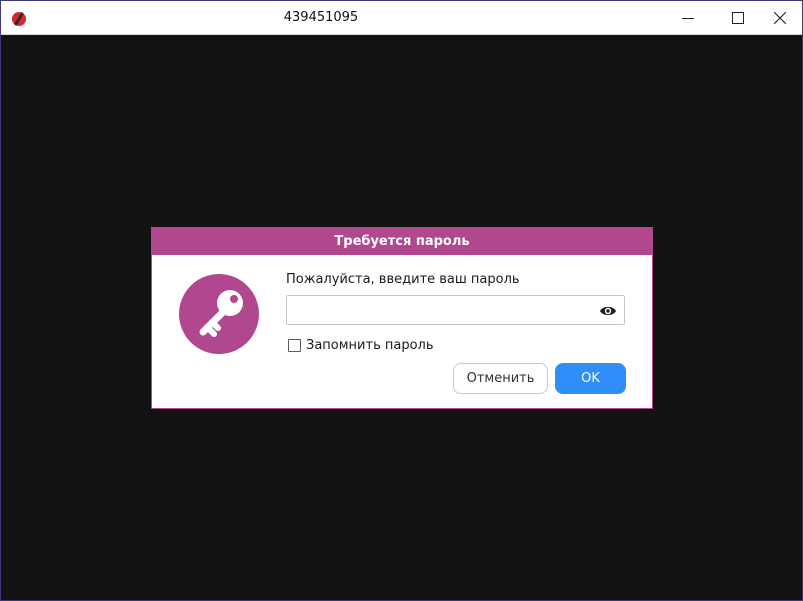 This screenshot has height=601, width=803. I want to click on maximize-icon, so click(738, 18).